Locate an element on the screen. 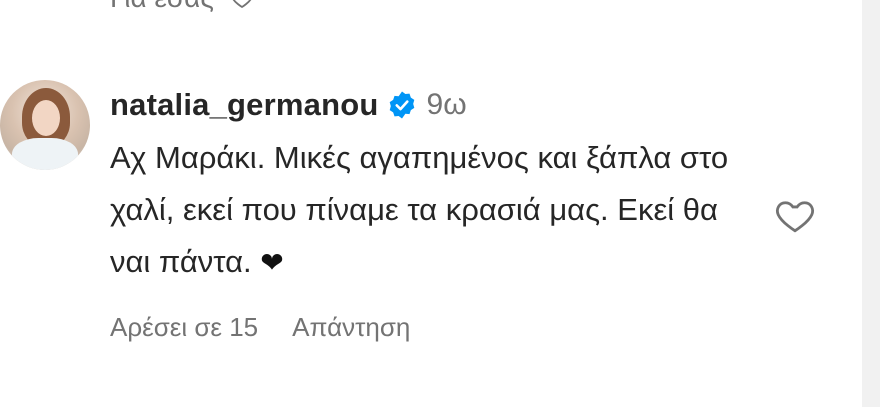 The height and width of the screenshot is (407, 880). avatar-body is located at coordinates (45, 154).